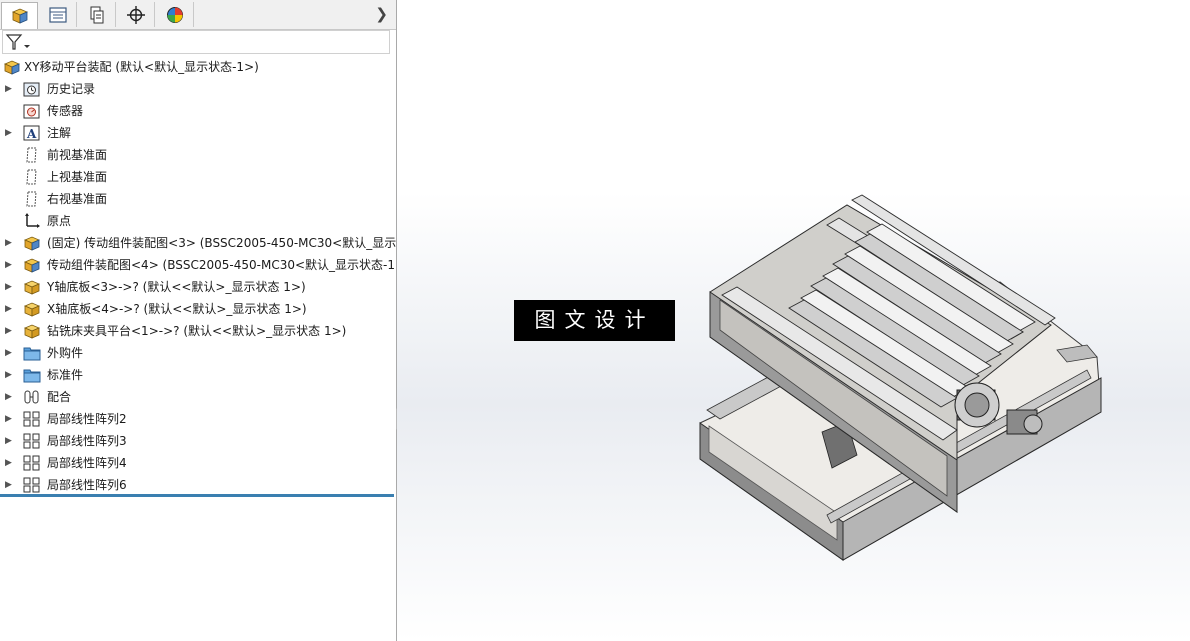 This screenshot has height=641, width=1190. I want to click on tree-item-label: 配合, so click(59, 397).